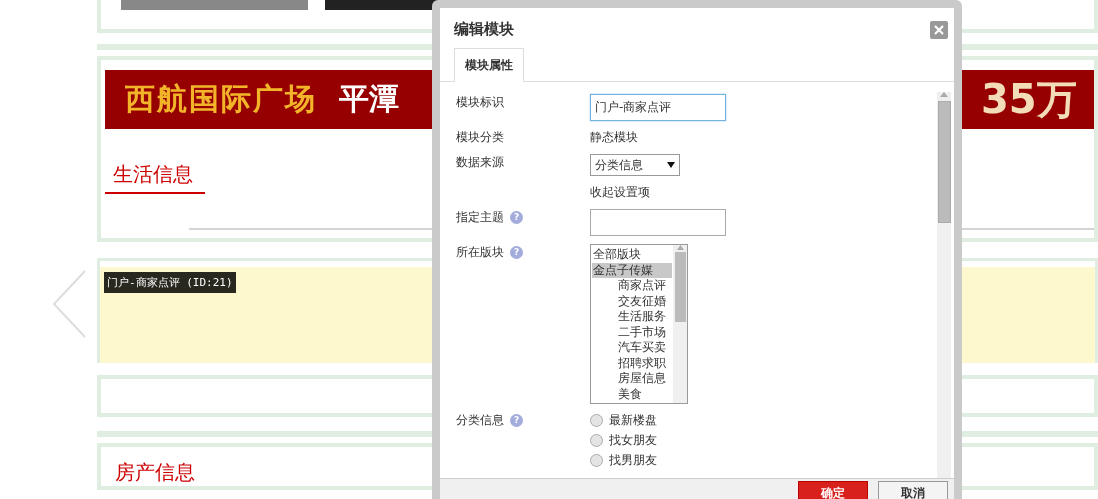 The width and height of the screenshot is (1098, 499). What do you see at coordinates (632, 286) in the screenshot?
I see `list-option: 商家点评` at bounding box center [632, 286].